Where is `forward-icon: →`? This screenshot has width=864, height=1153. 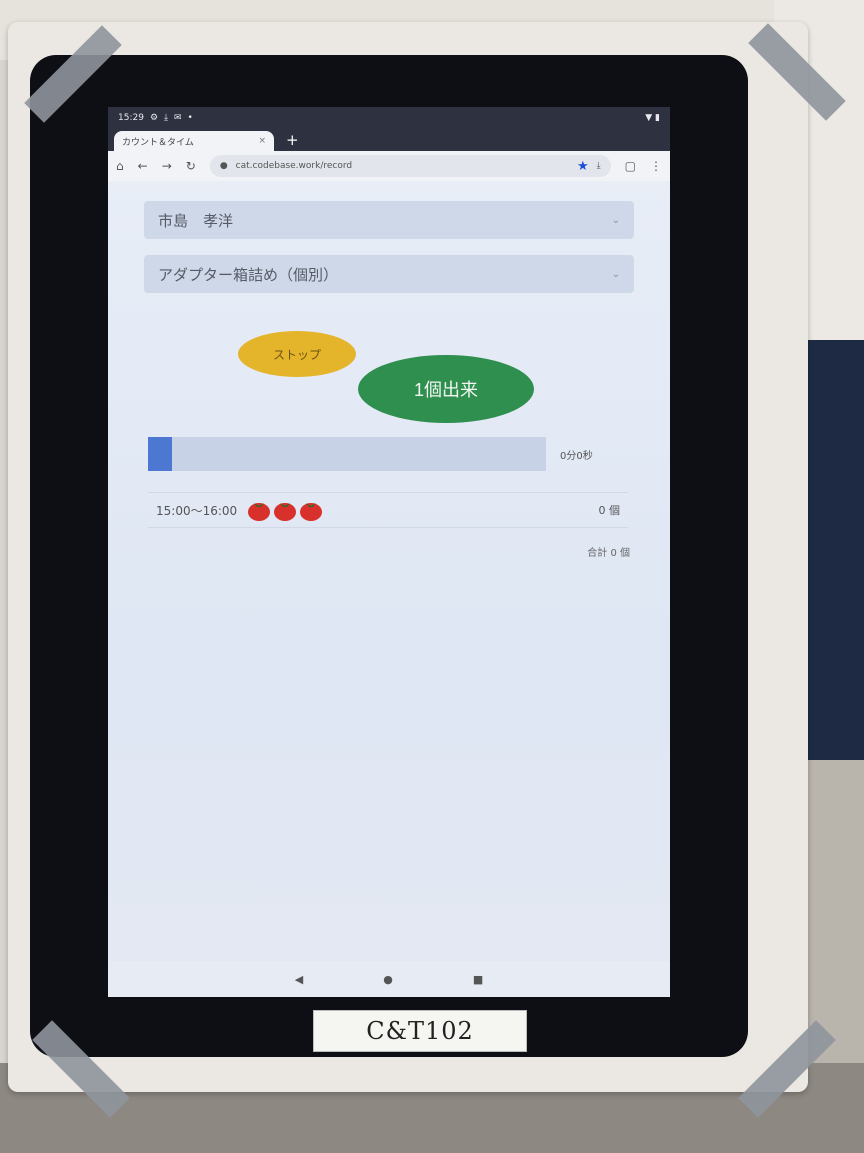 forward-icon: → is located at coordinates (167, 166).